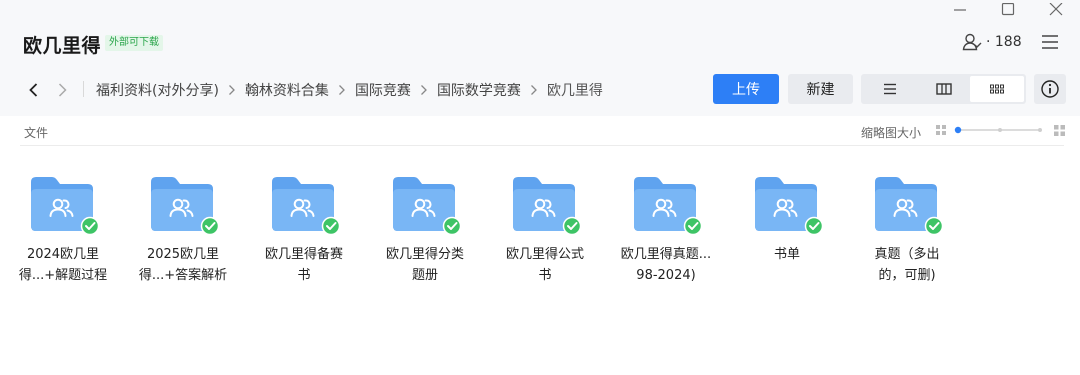  Describe the element at coordinates (958, 130) in the screenshot. I see `slider-knob` at that location.